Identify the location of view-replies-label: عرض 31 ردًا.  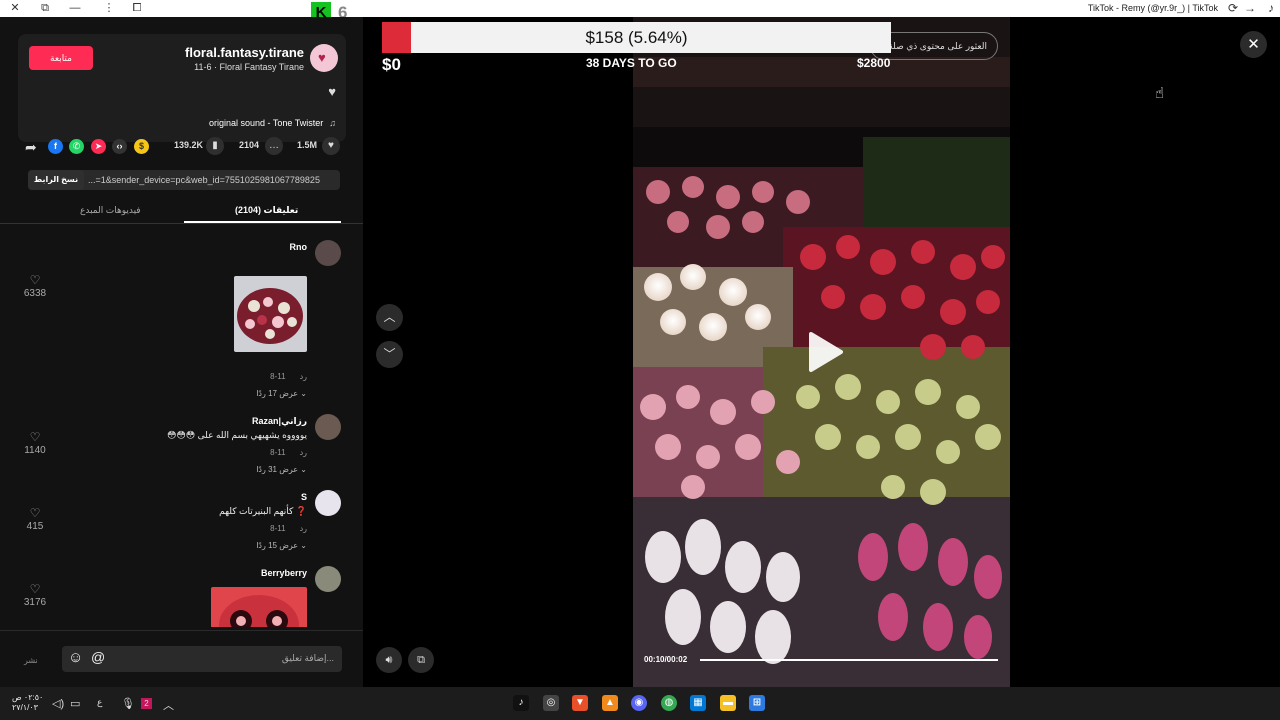
(277, 469).